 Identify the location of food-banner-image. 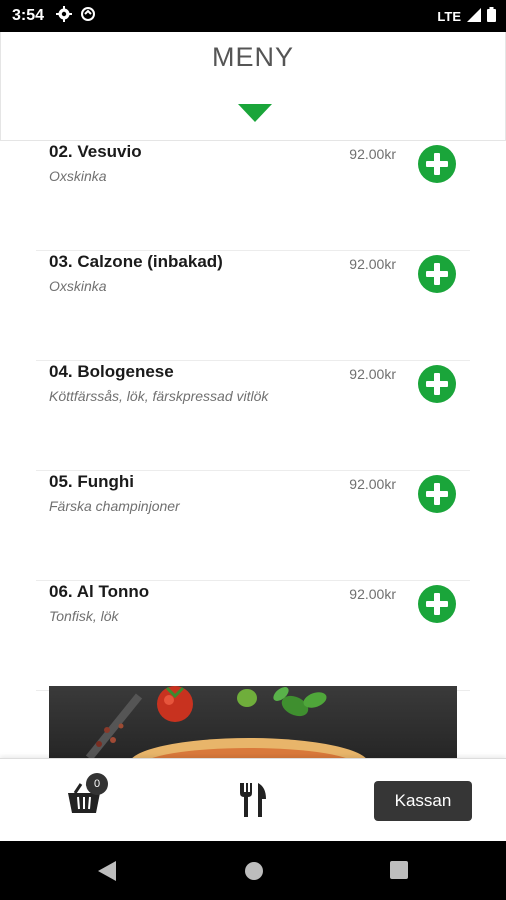
(253, 722).